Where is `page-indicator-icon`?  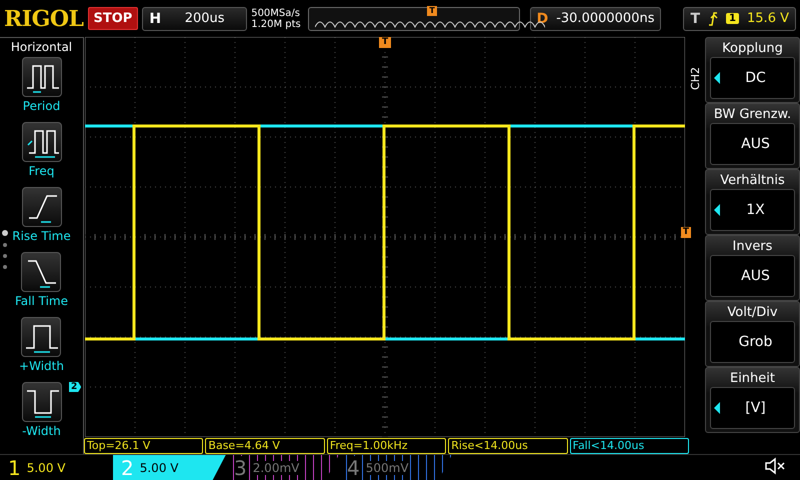
page-indicator-icon is located at coordinates (5, 250).